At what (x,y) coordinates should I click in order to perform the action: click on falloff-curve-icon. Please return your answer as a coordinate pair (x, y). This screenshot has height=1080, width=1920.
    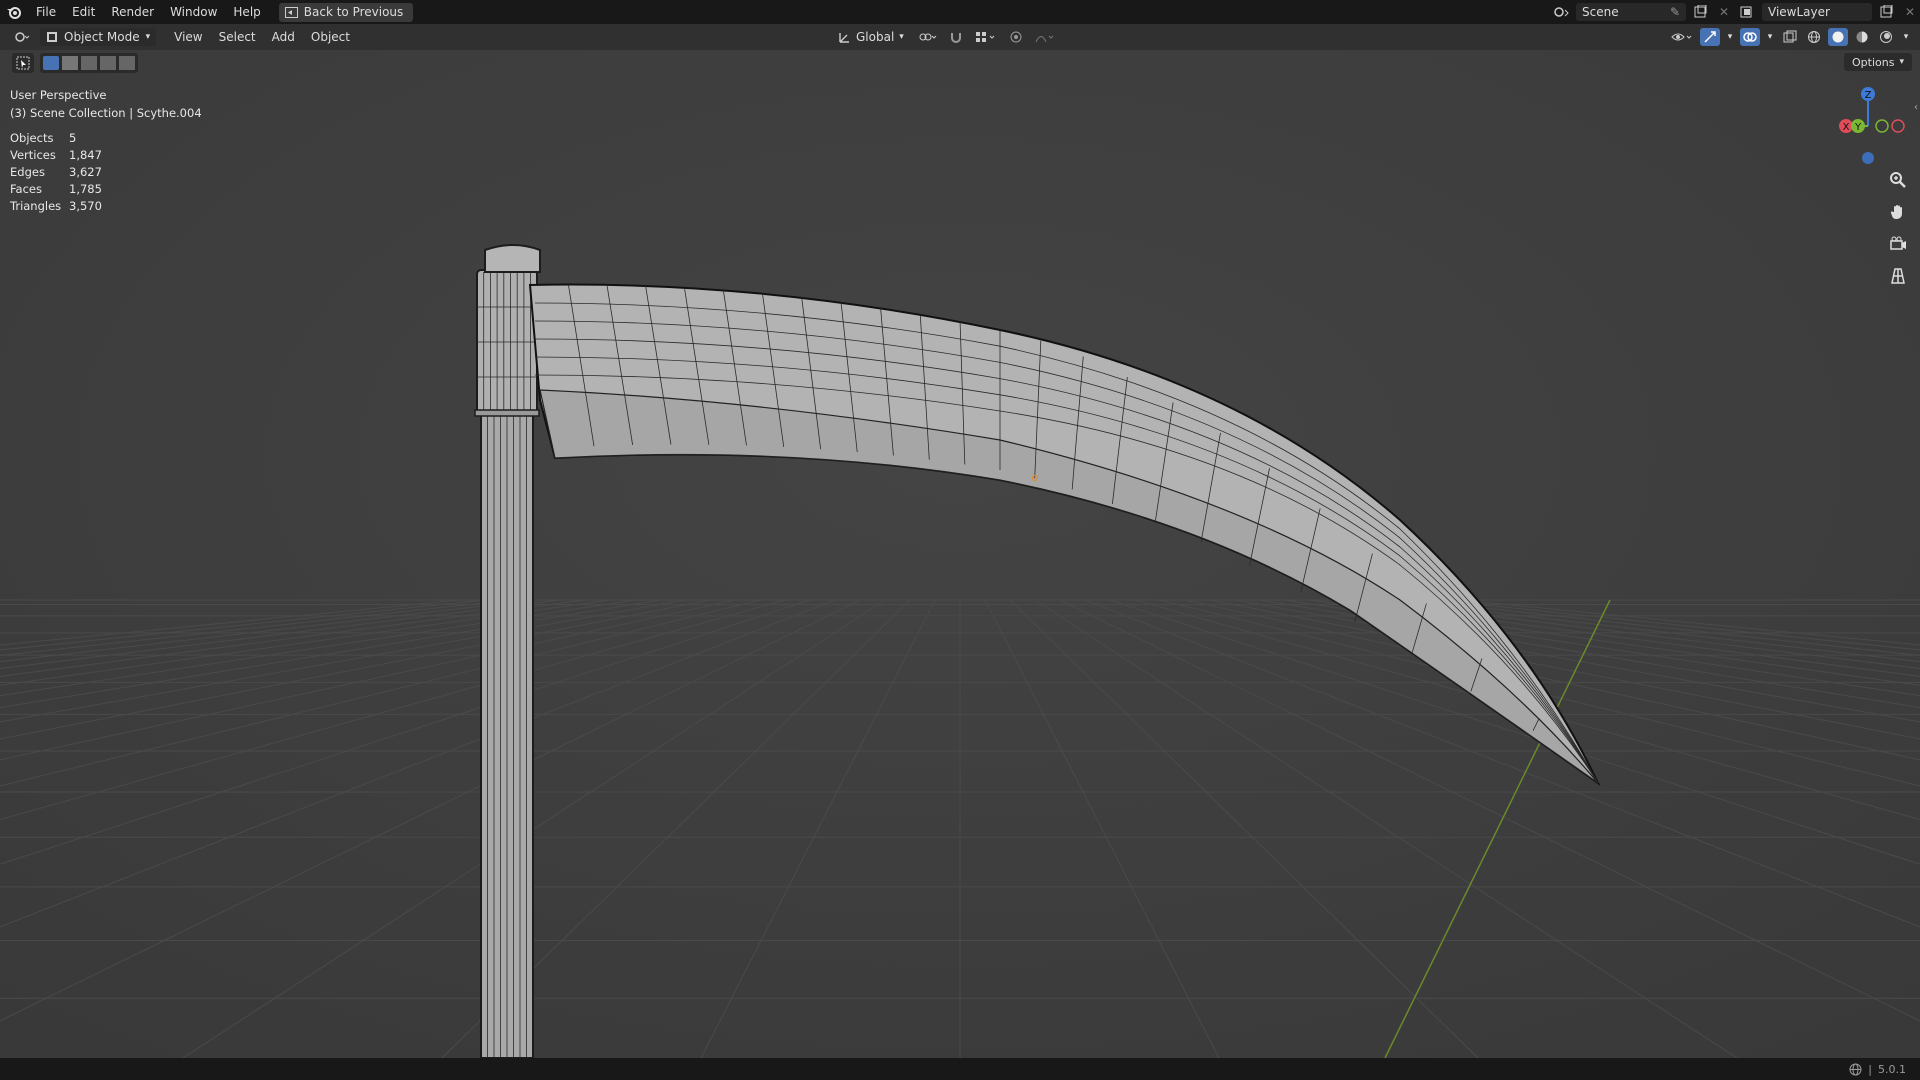
    Looking at the image, I should click on (1046, 37).